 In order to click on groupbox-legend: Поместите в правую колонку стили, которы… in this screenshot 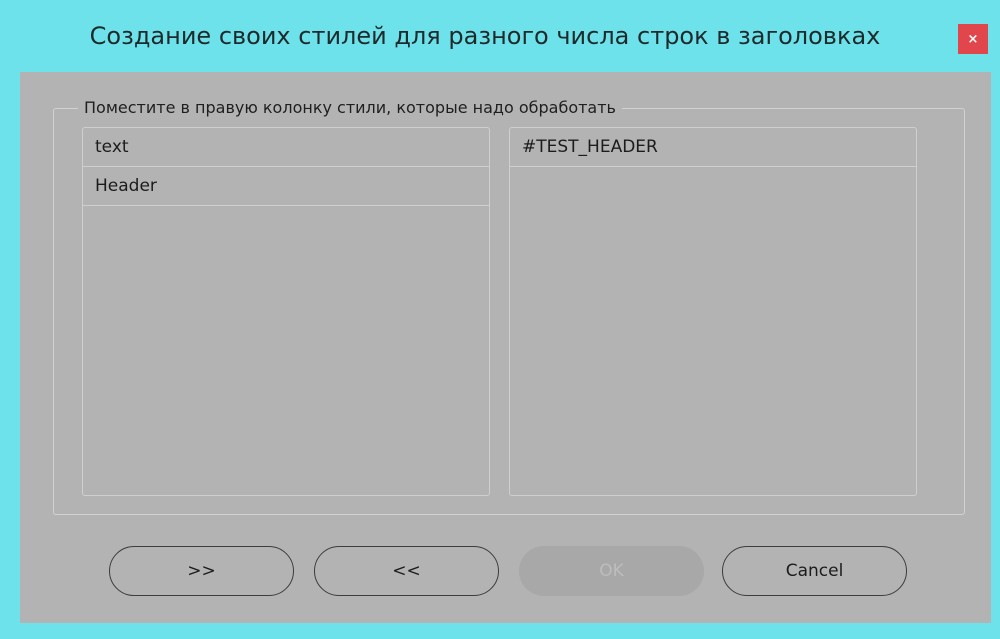, I will do `click(350, 108)`.